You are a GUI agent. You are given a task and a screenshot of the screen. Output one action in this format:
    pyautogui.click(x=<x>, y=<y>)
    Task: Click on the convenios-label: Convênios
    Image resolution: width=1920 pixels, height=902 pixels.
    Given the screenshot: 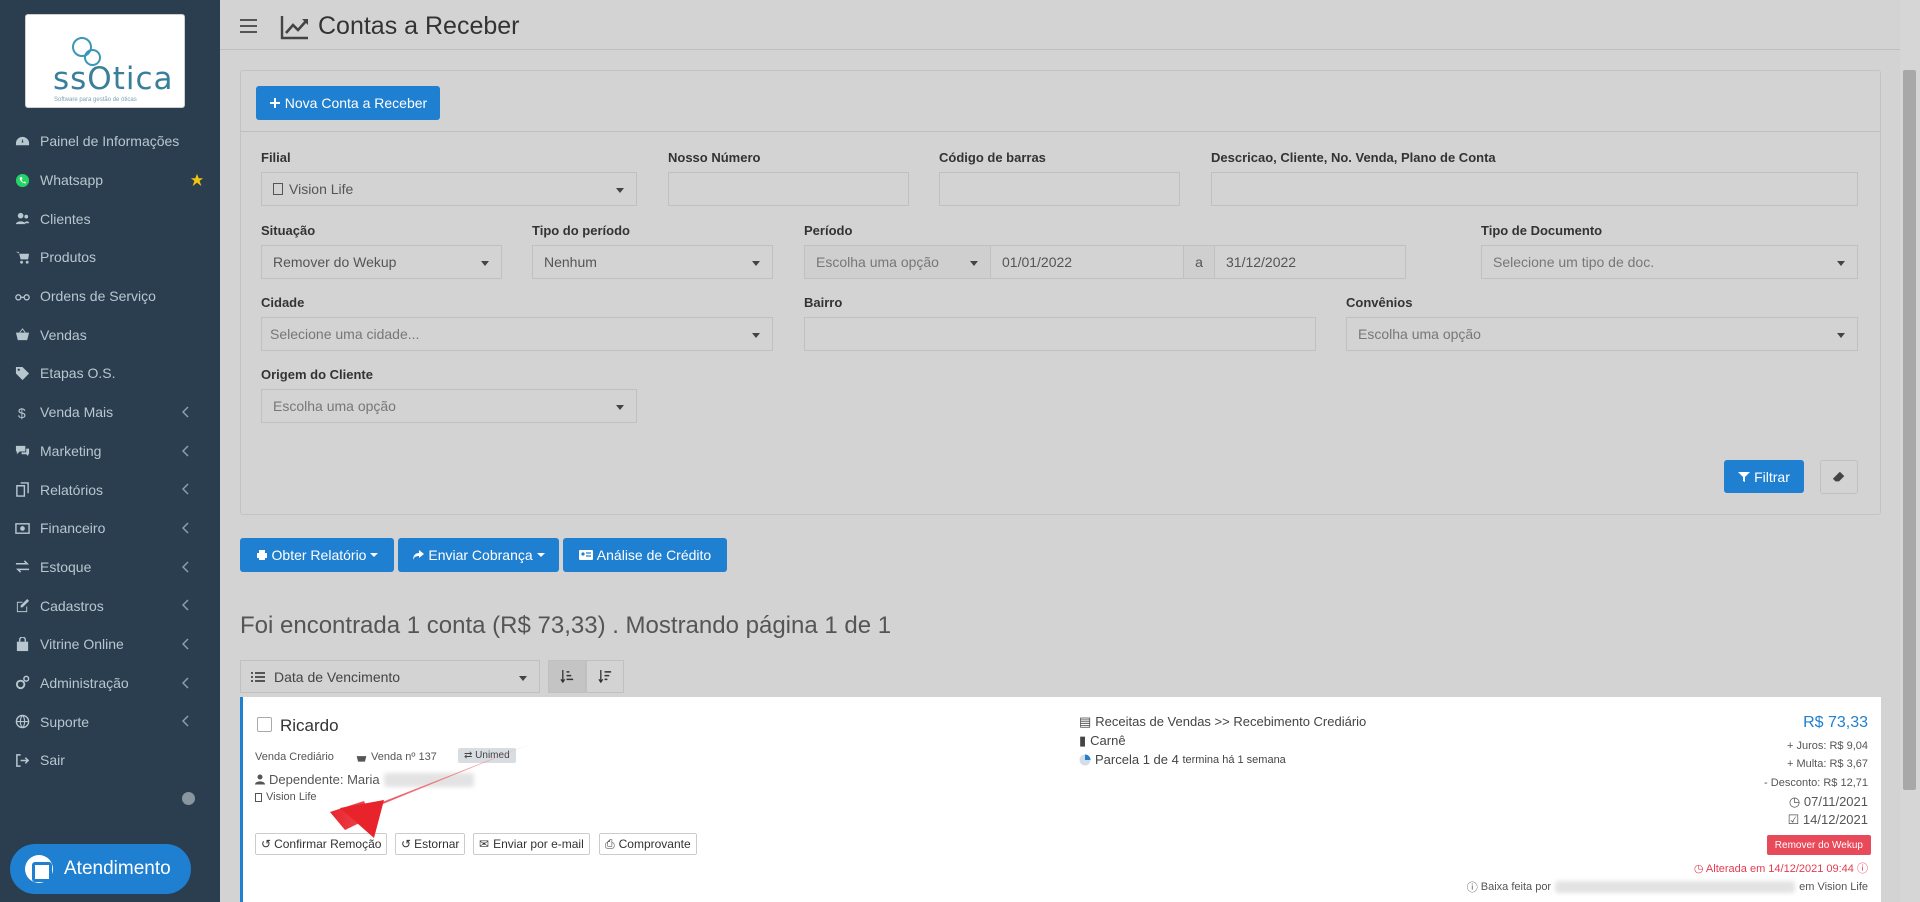 What is the action you would take?
    pyautogui.click(x=1379, y=302)
    